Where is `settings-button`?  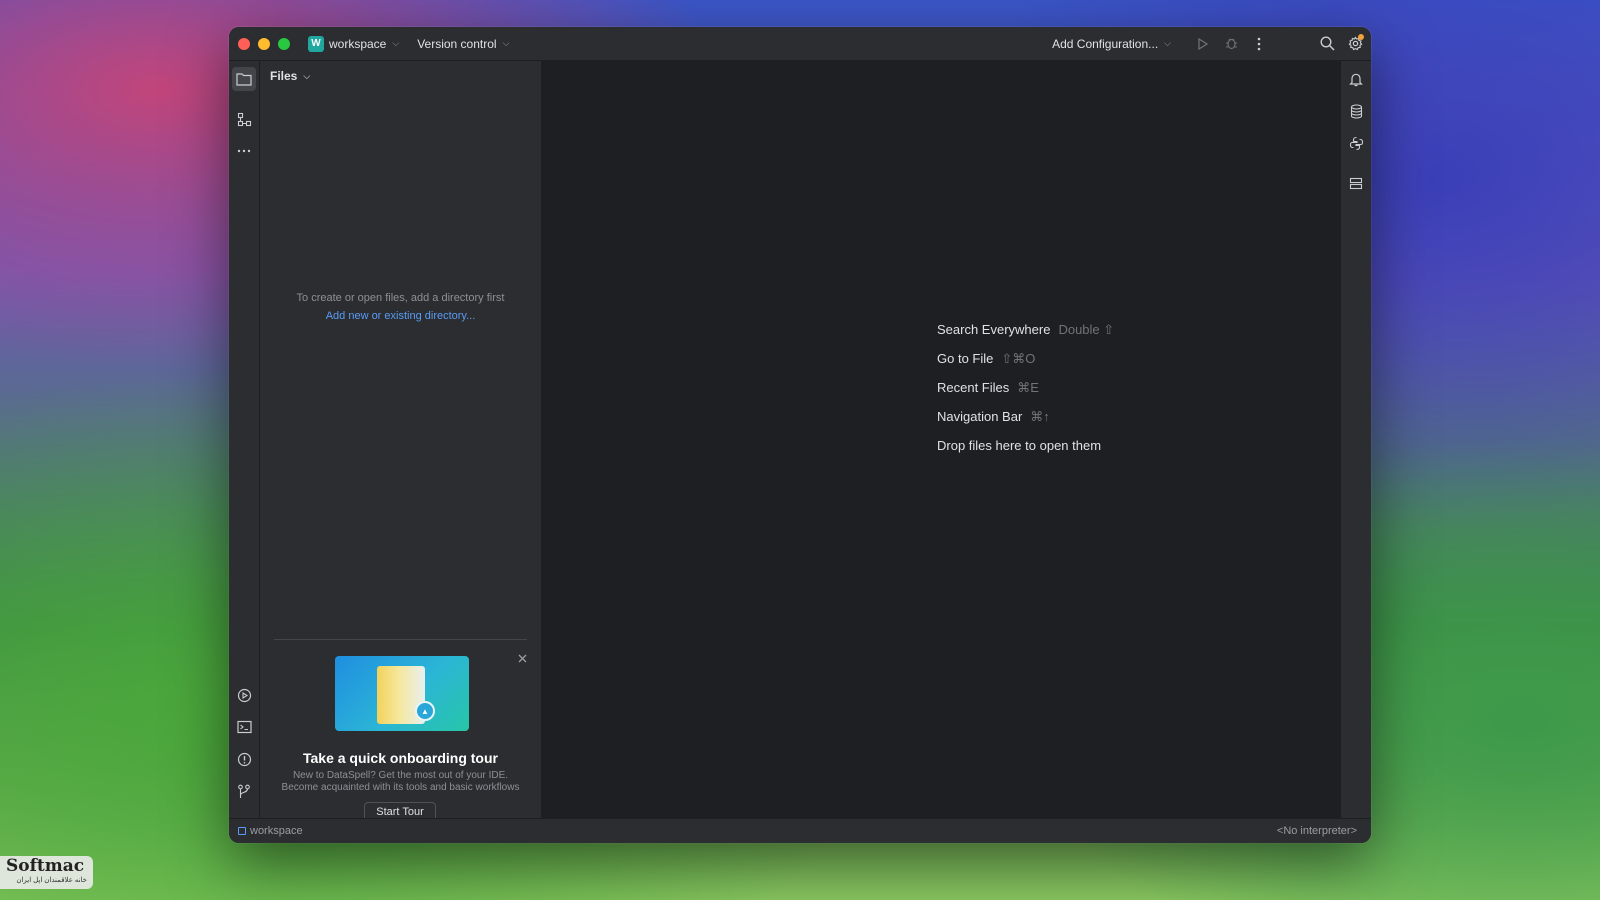
settings-button is located at coordinates (1355, 44).